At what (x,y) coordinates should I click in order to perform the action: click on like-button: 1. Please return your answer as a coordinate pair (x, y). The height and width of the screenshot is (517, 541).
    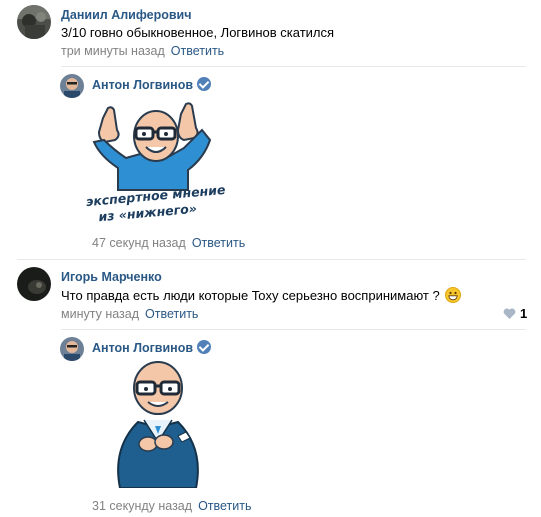
    Looking at the image, I should click on (515, 314).